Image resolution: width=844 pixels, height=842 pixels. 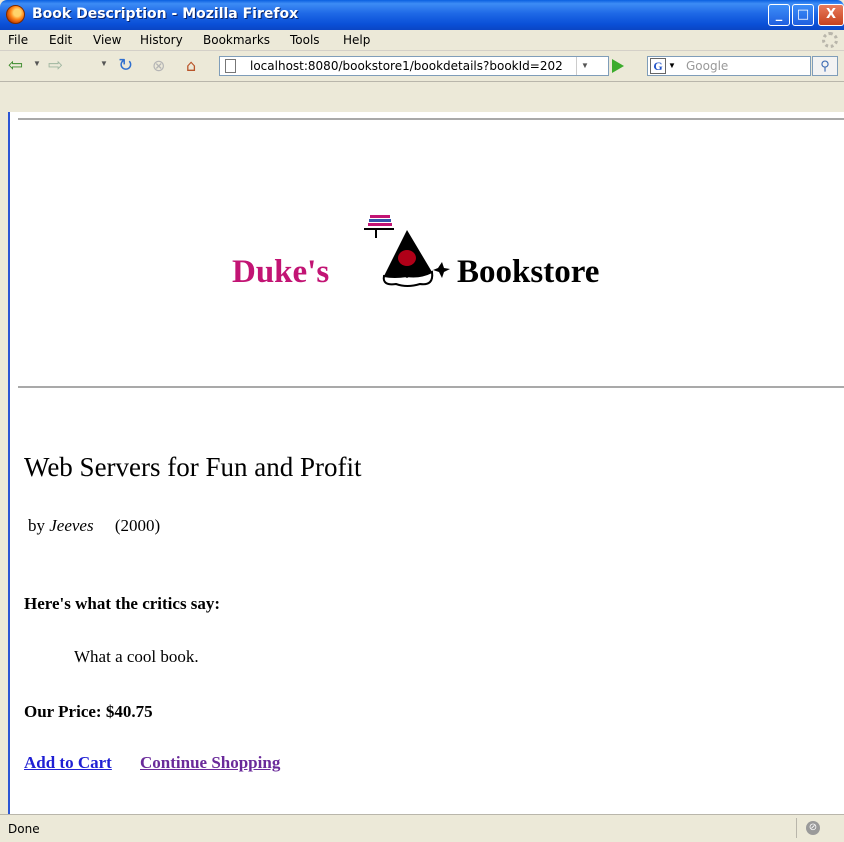 What do you see at coordinates (779, 15) in the screenshot?
I see `minimize-button: _` at bounding box center [779, 15].